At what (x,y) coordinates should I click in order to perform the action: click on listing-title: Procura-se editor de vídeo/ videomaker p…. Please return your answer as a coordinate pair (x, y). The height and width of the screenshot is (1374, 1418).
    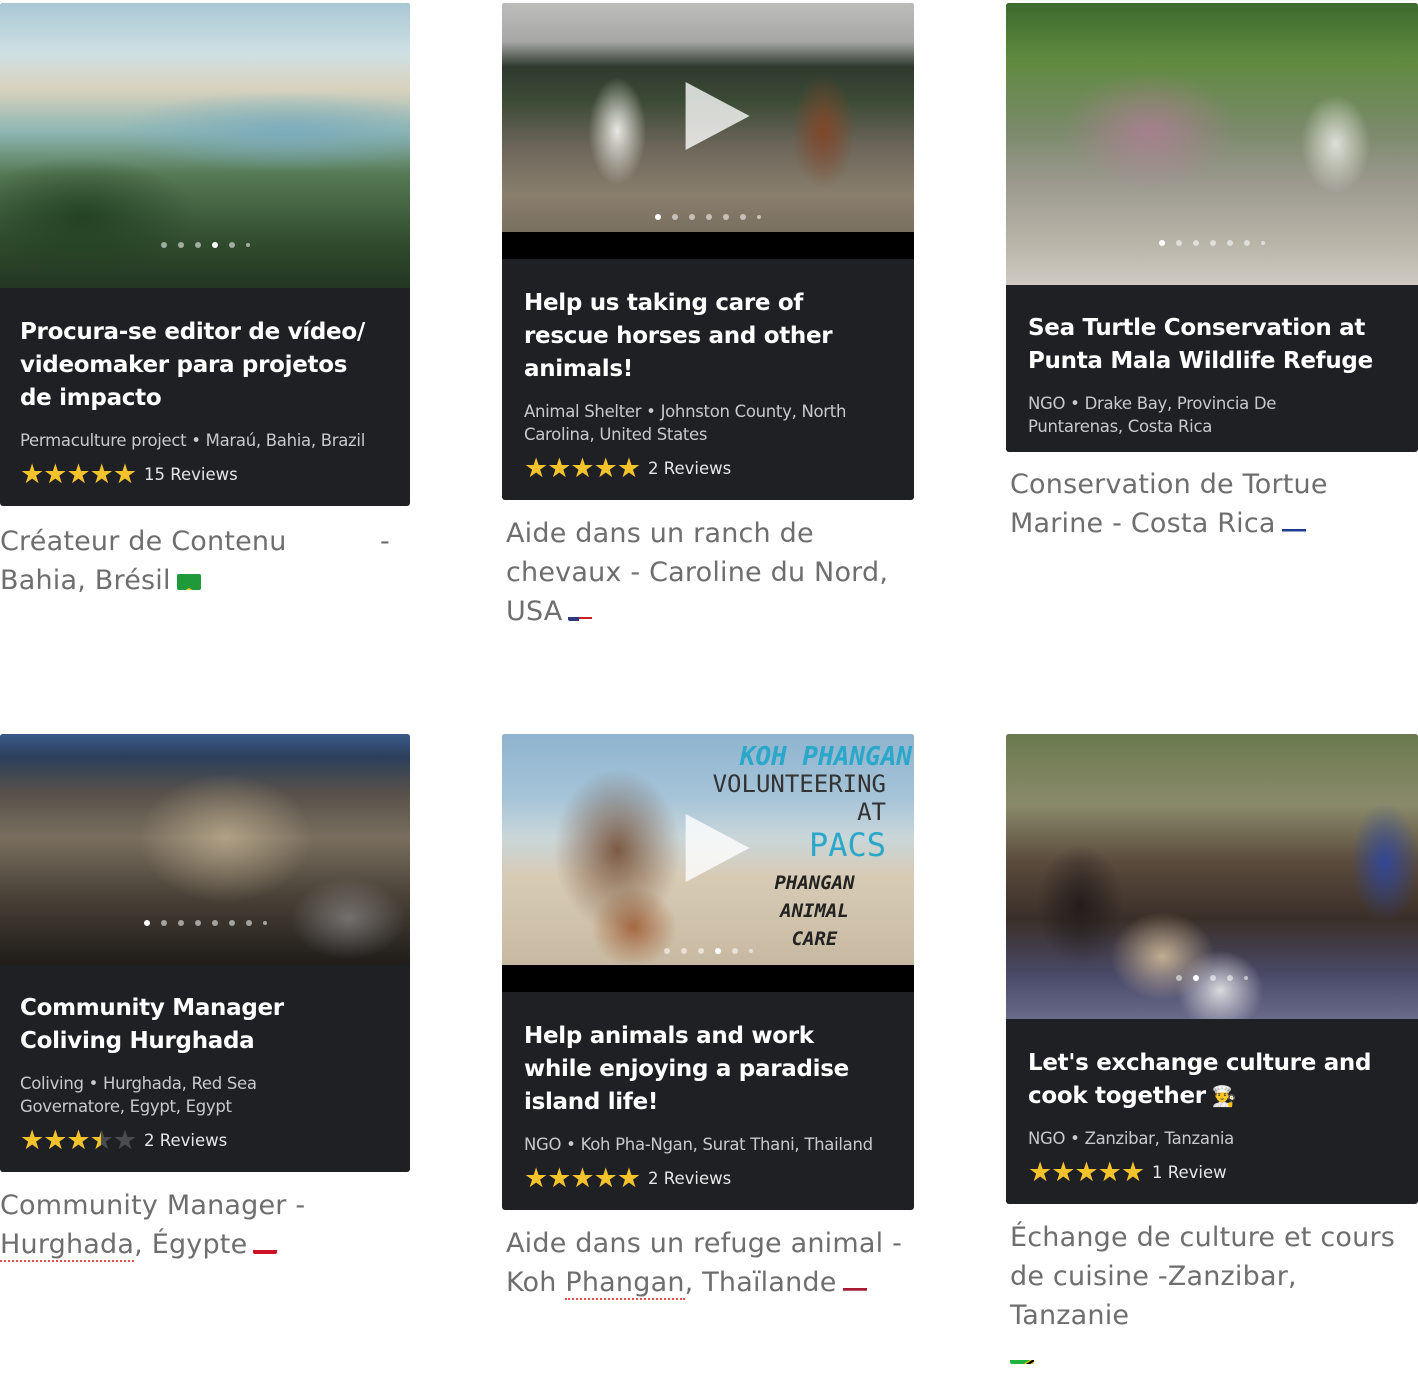
    Looking at the image, I should click on (195, 365).